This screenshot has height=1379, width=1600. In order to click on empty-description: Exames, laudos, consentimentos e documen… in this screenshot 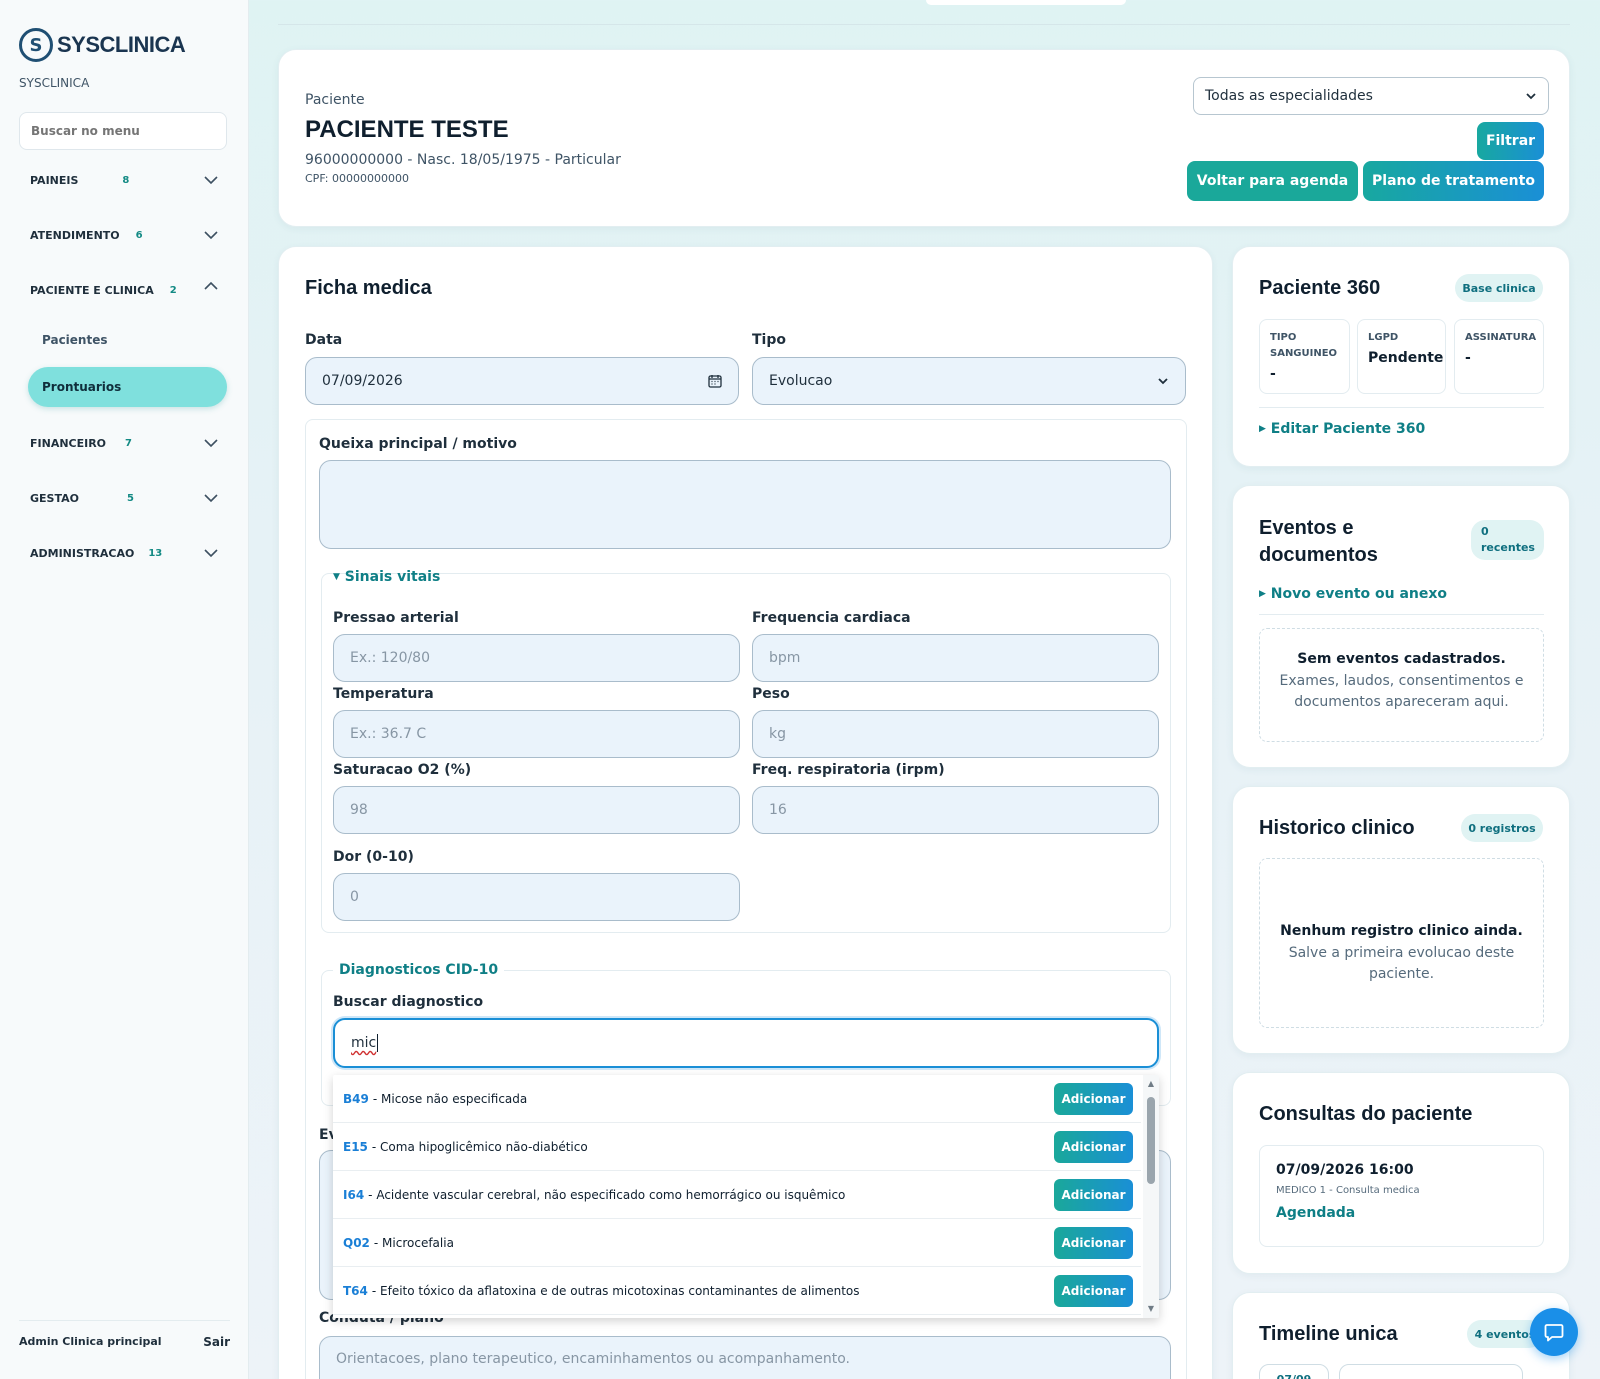, I will do `click(1401, 691)`.